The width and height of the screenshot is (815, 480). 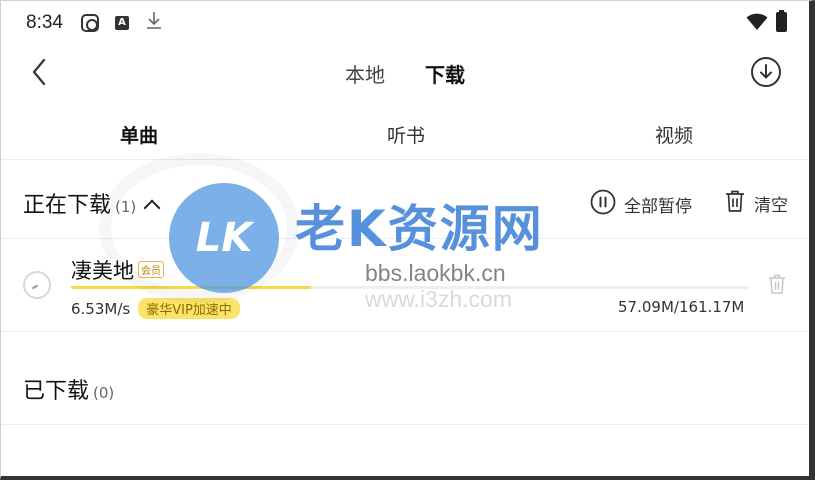 What do you see at coordinates (405, 23) in the screenshot?
I see `status-bar: 8:34 A` at bounding box center [405, 23].